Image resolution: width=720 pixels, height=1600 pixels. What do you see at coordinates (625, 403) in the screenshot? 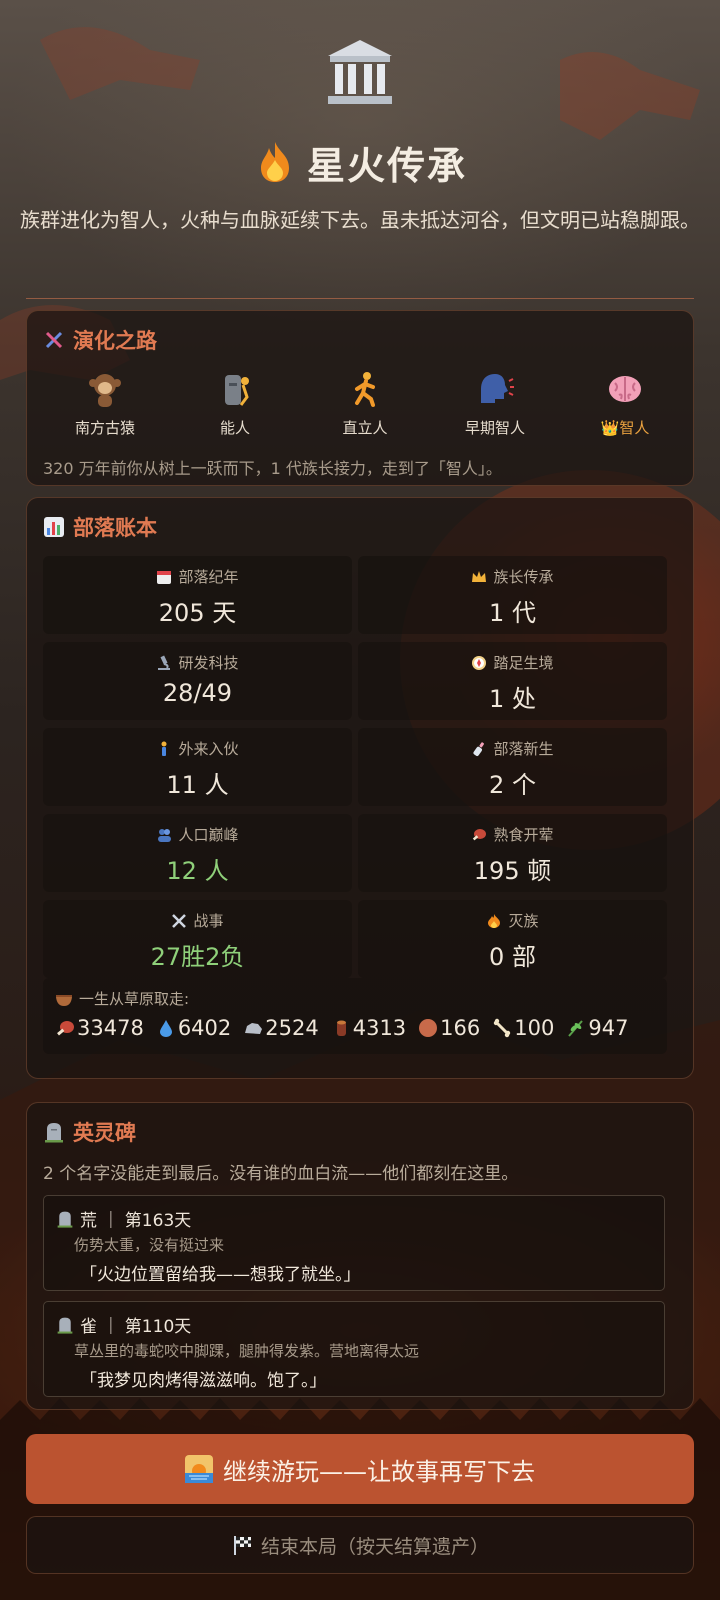
I see `evolution-step-sapiens: 👑智人` at bounding box center [625, 403].